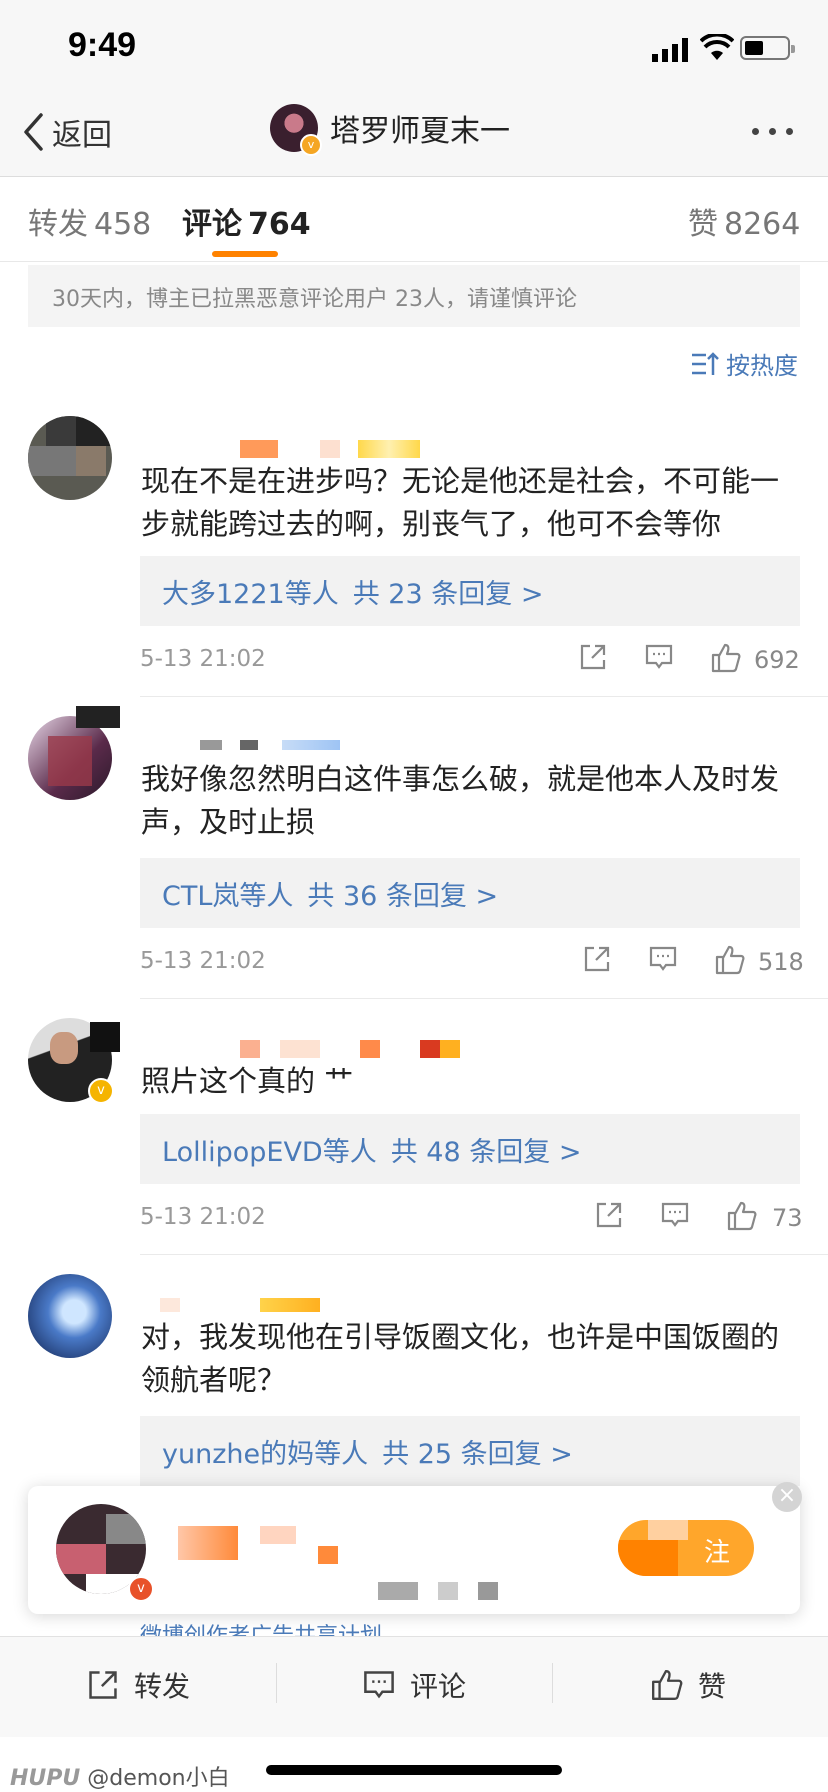 The height and width of the screenshot is (1792, 828). I want to click on repost-label: 转发, so click(162, 1686).